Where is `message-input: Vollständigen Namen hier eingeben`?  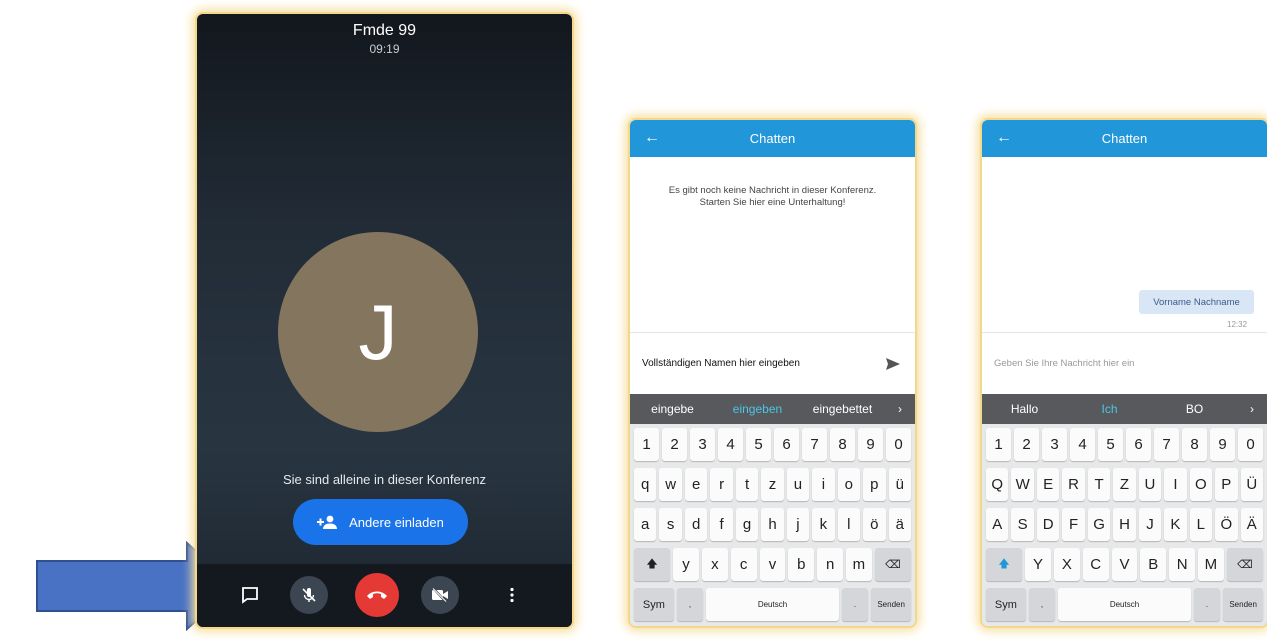
message-input: Vollständigen Namen hier eingeben is located at coordinates (772, 363).